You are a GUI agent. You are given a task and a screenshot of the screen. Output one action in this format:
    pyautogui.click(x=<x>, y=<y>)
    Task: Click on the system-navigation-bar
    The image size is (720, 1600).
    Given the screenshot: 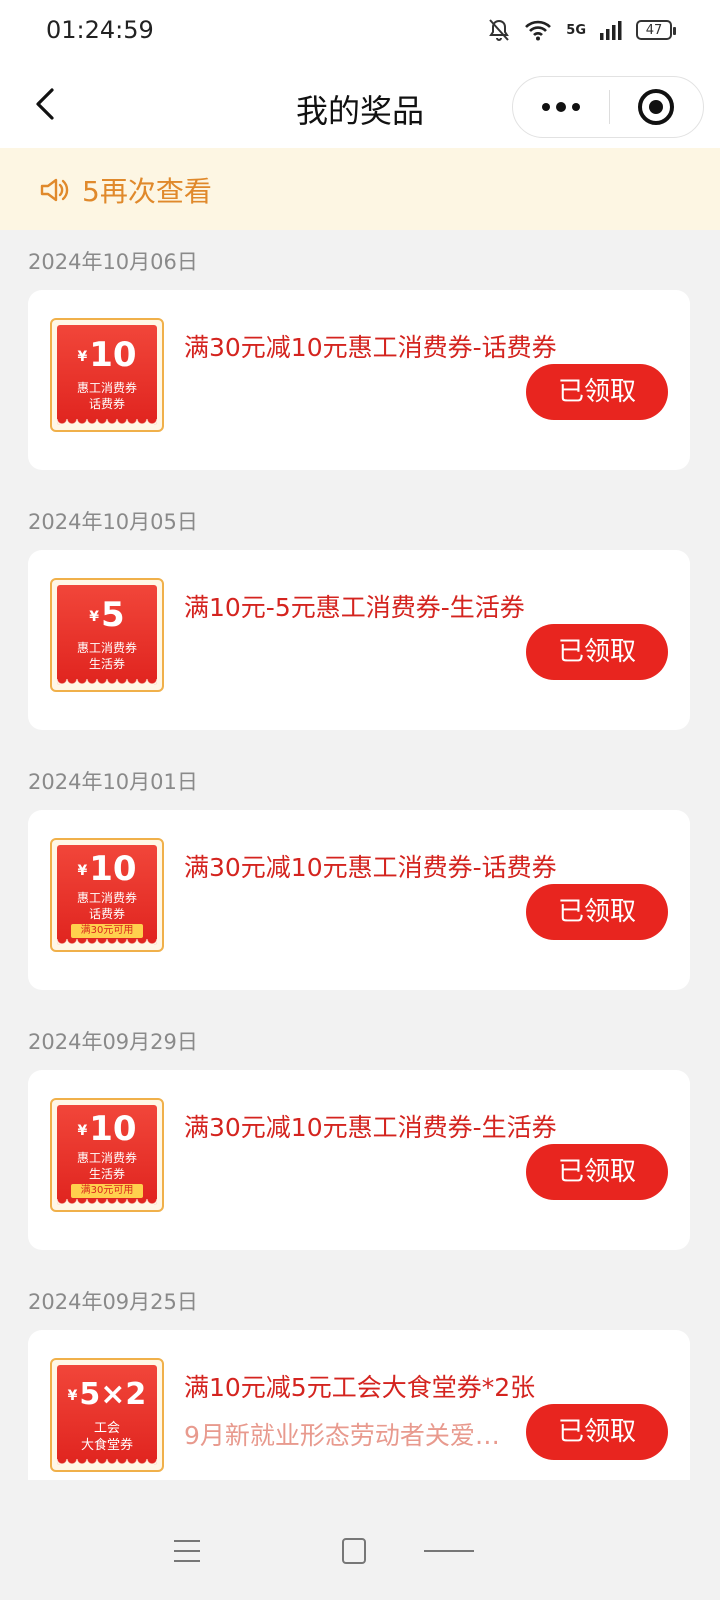 What is the action you would take?
    pyautogui.click(x=360, y=1556)
    